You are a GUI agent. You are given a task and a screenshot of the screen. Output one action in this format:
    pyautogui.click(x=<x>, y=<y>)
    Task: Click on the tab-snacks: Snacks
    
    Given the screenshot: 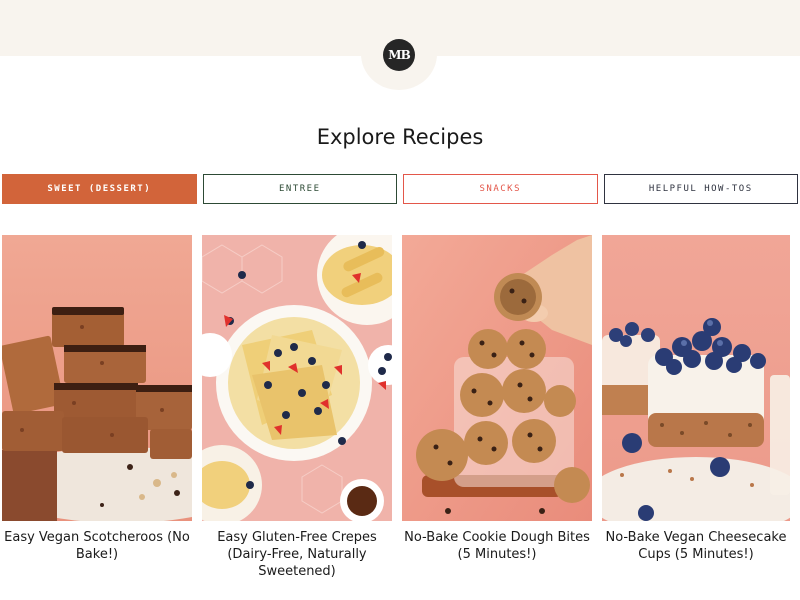 What is the action you would take?
    pyautogui.click(x=500, y=189)
    